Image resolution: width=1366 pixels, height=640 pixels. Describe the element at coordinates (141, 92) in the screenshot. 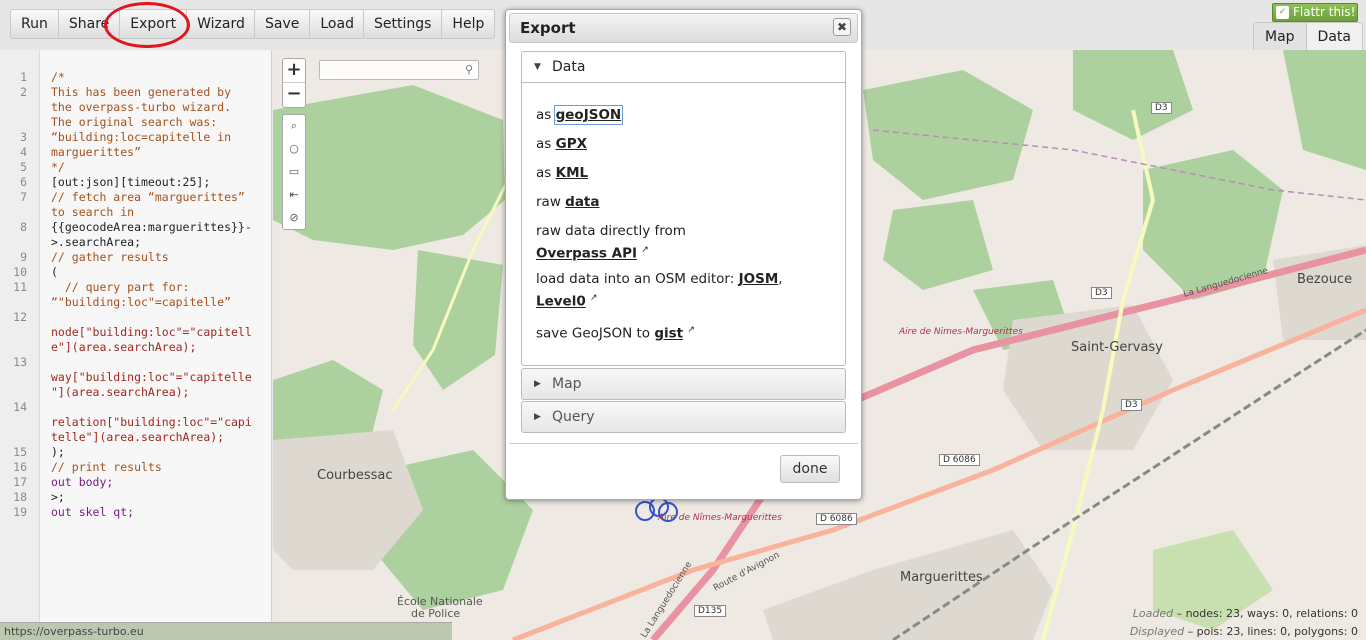

I see `code-line: This has been generated by` at that location.